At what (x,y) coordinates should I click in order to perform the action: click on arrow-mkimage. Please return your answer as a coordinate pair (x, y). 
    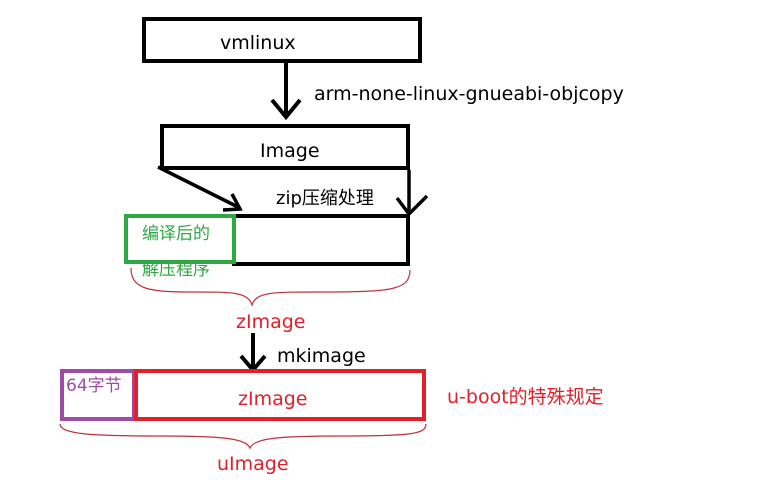
    Looking at the image, I should click on (253, 353).